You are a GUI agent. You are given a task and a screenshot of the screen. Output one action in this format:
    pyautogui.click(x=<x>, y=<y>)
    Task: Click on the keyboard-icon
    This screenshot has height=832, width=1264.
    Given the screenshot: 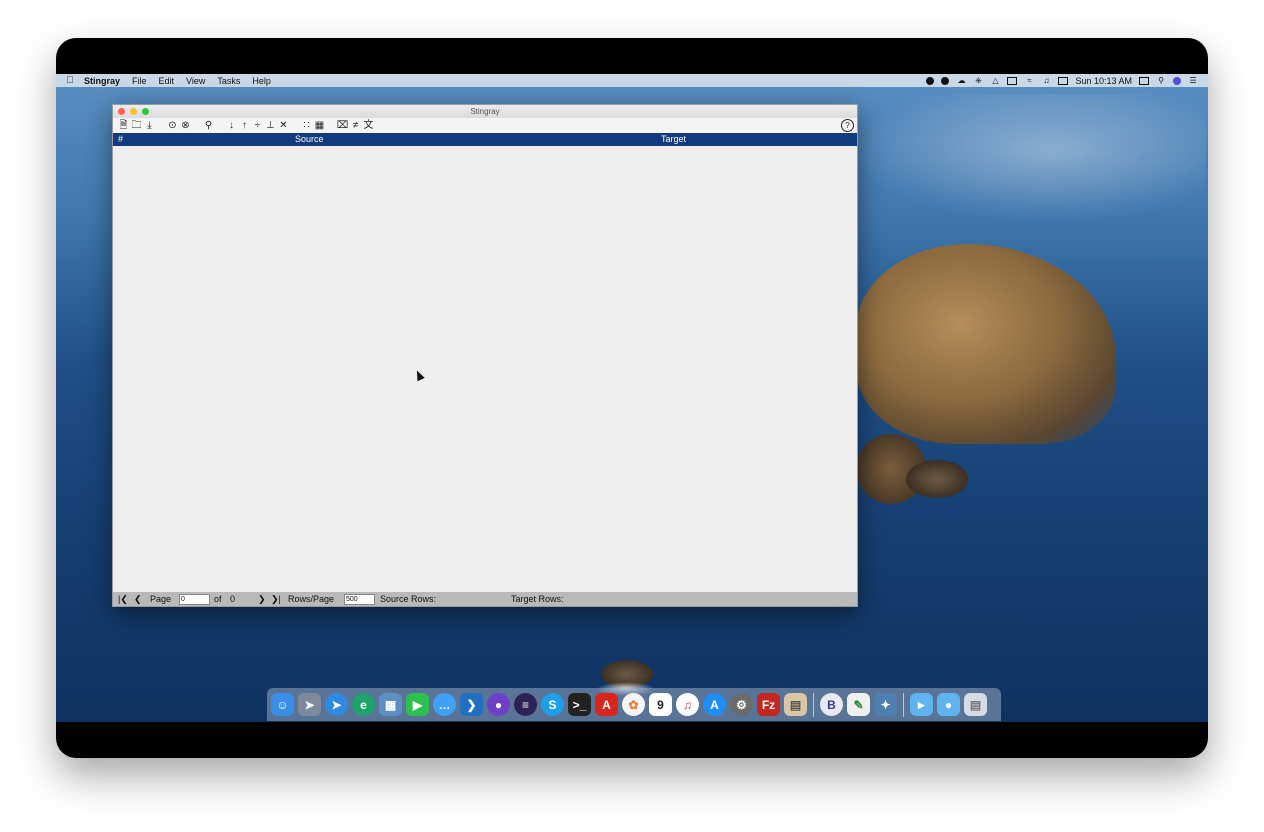 What is the action you would take?
    pyautogui.click(x=1012, y=80)
    